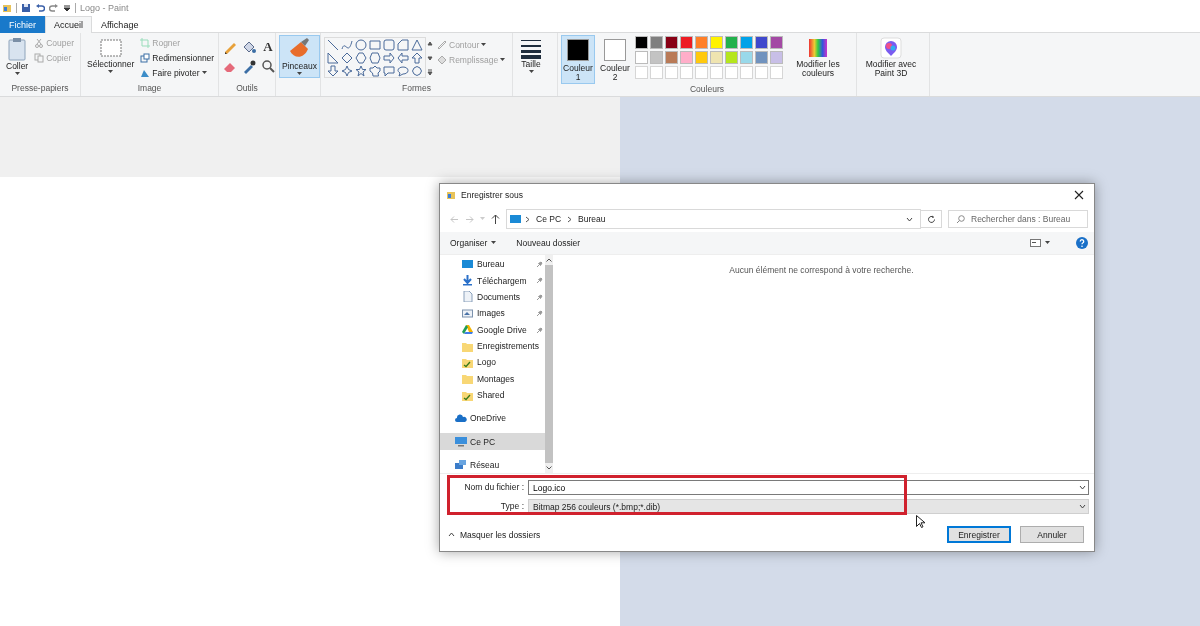 The height and width of the screenshot is (626, 1200). I want to click on paint-3d-button: Modifier avec Paint 3D, so click(891, 57).